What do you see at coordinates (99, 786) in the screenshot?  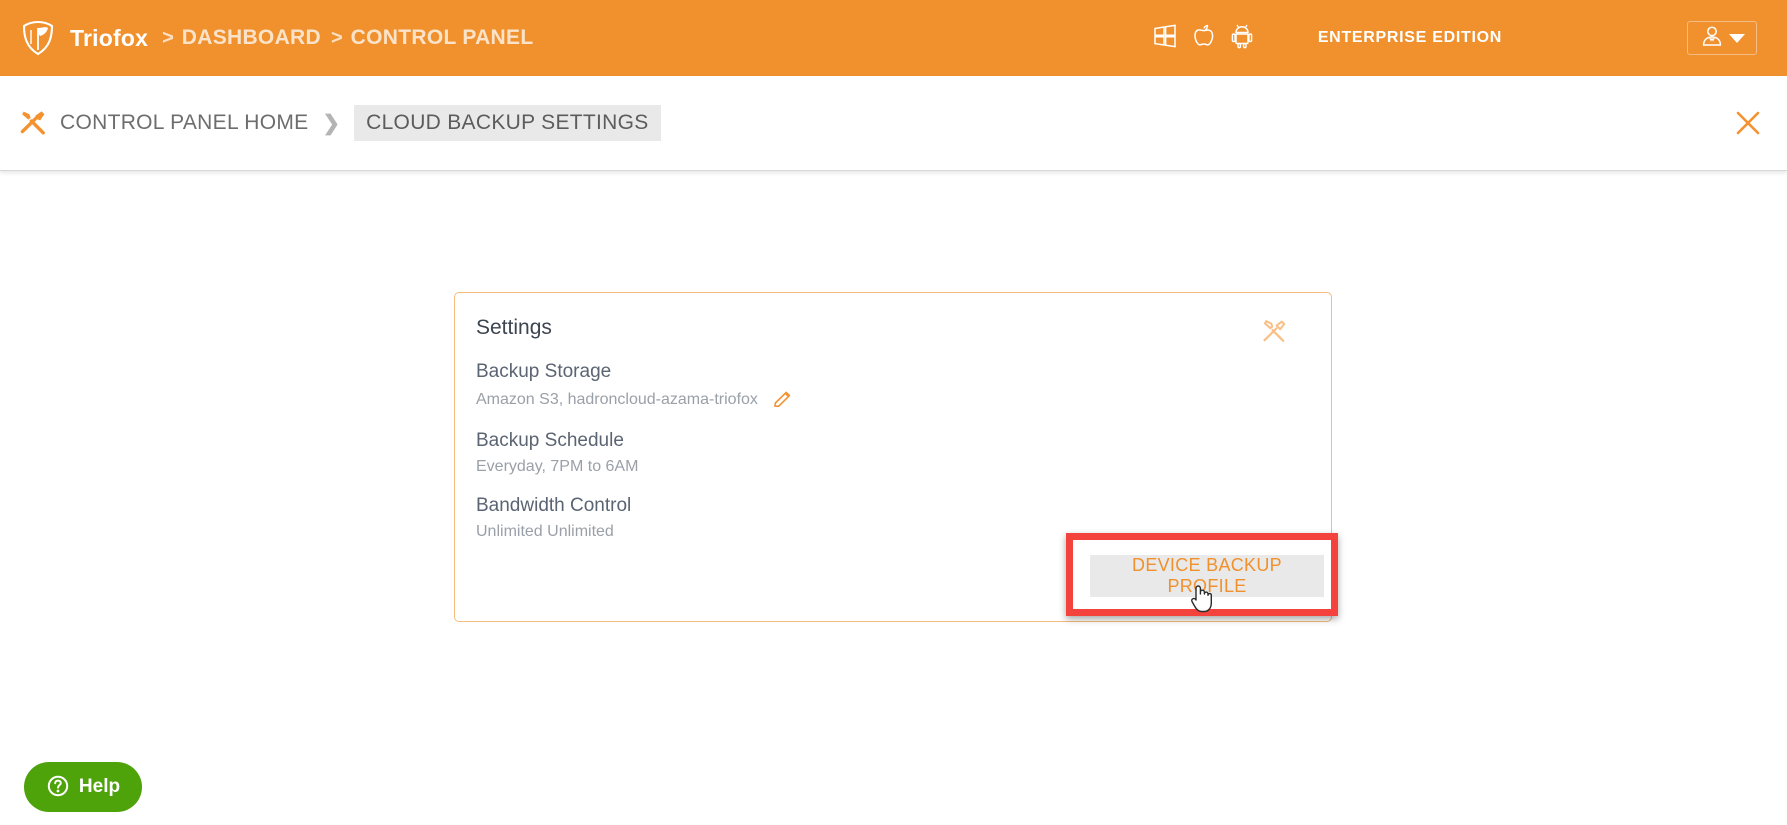 I see `help-button-label: Help` at bounding box center [99, 786].